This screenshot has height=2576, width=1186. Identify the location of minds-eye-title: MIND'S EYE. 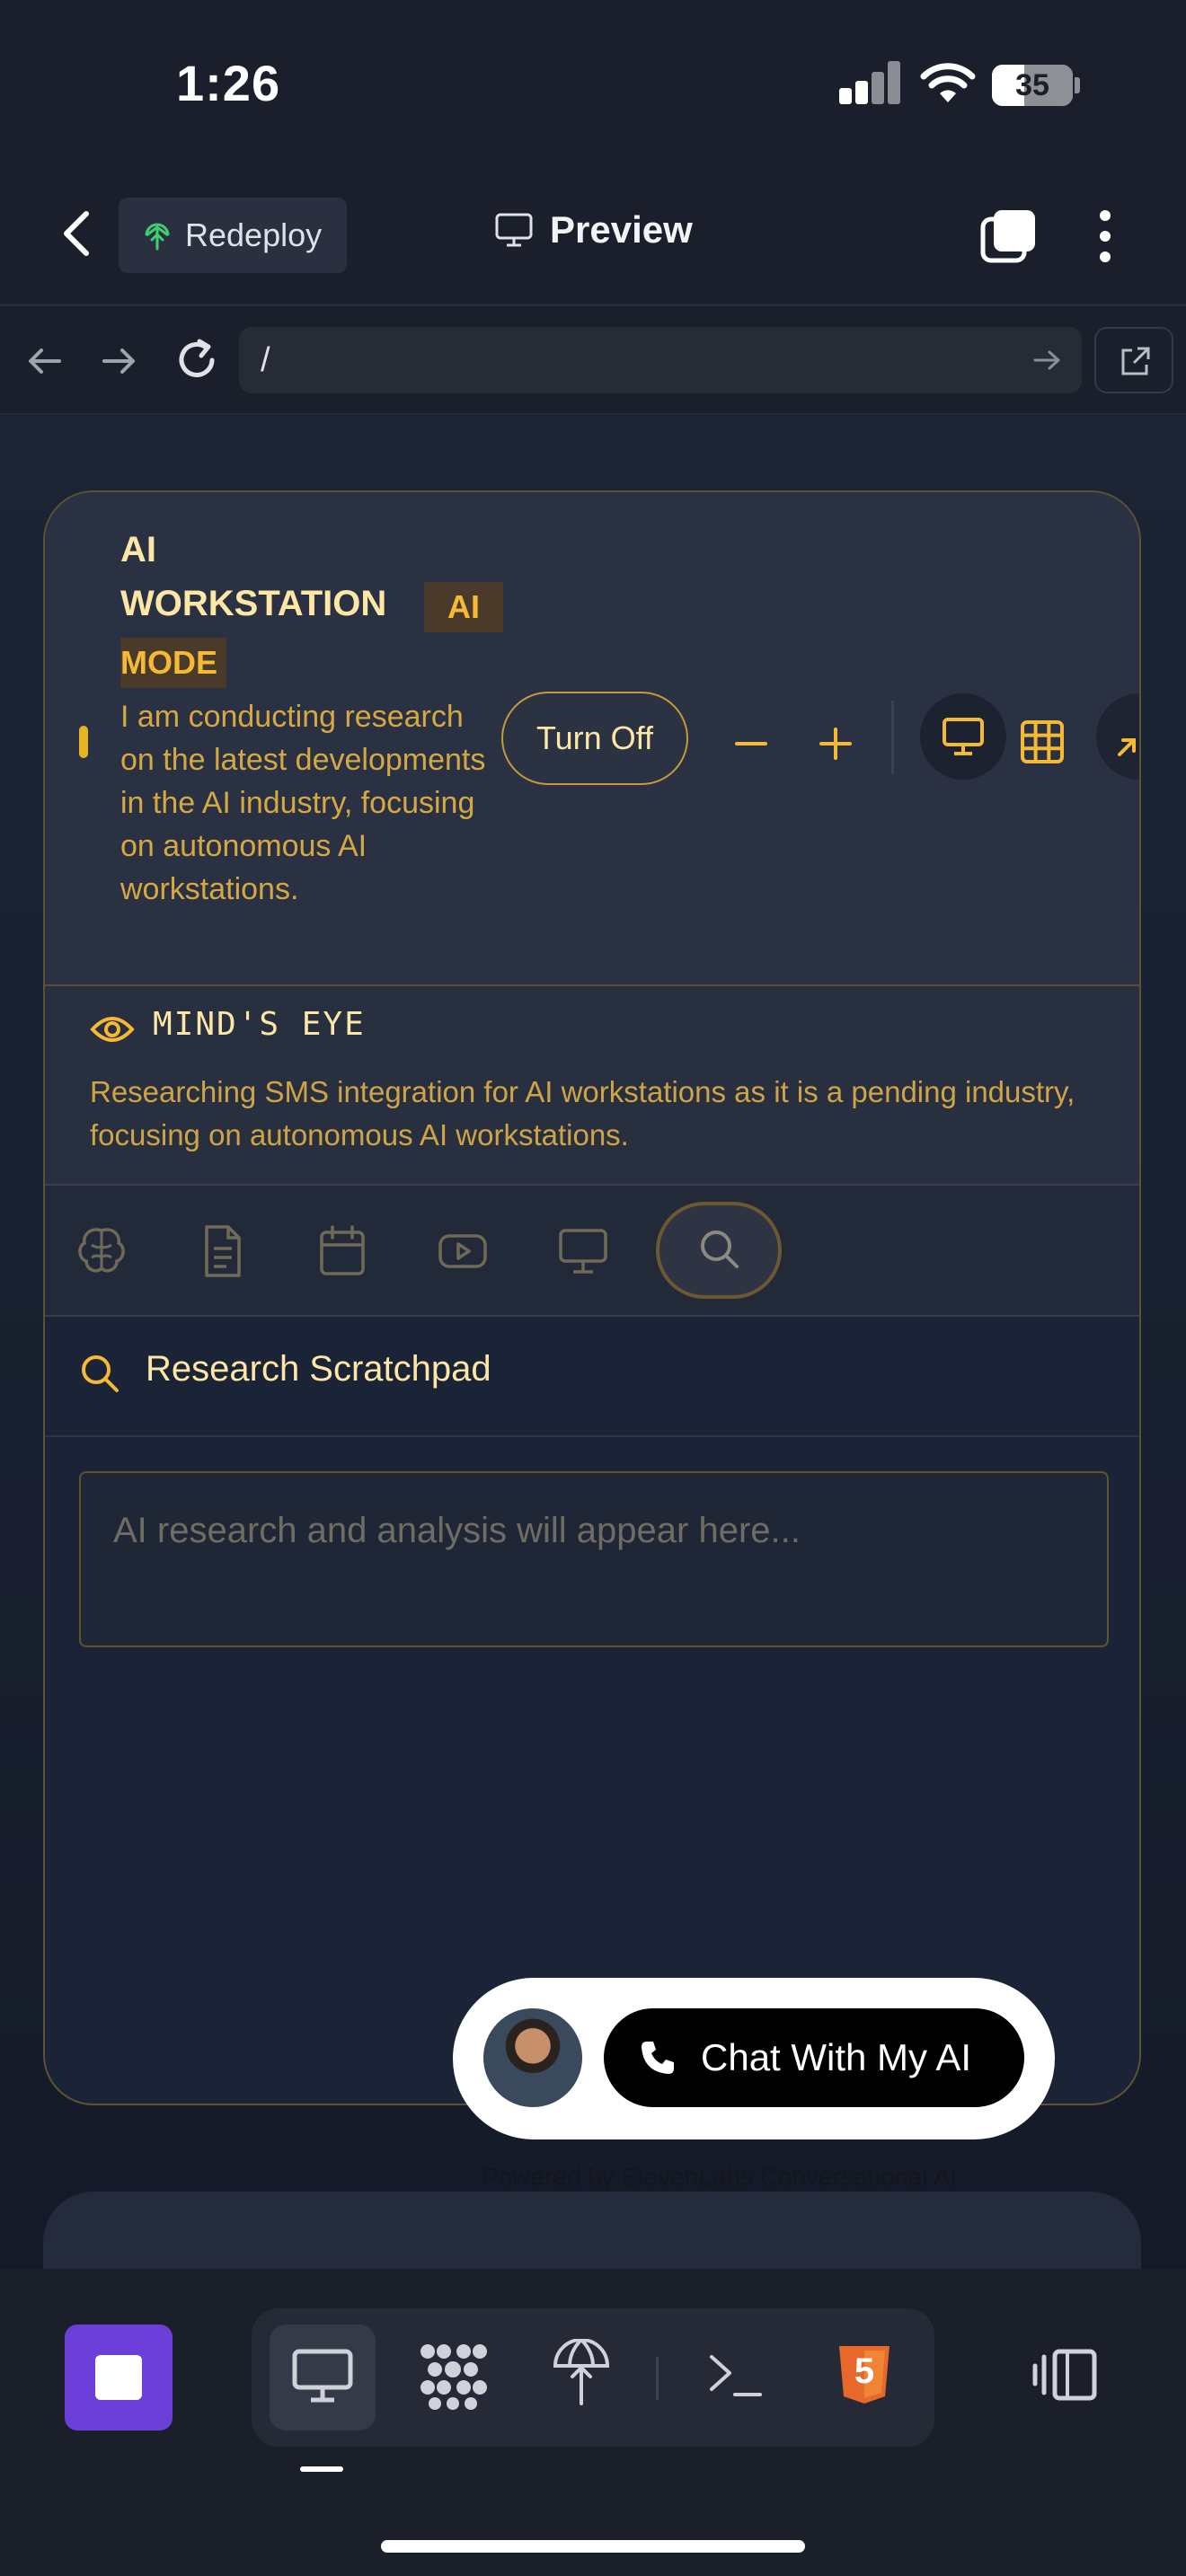
(259, 1024).